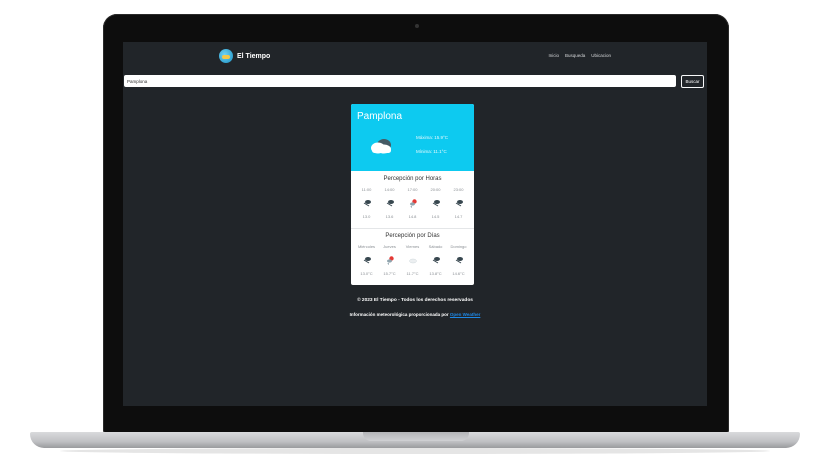 The image size is (830, 471). Describe the element at coordinates (432, 137) in the screenshot. I see `max-temp: Máxima: 15.9°C` at that location.